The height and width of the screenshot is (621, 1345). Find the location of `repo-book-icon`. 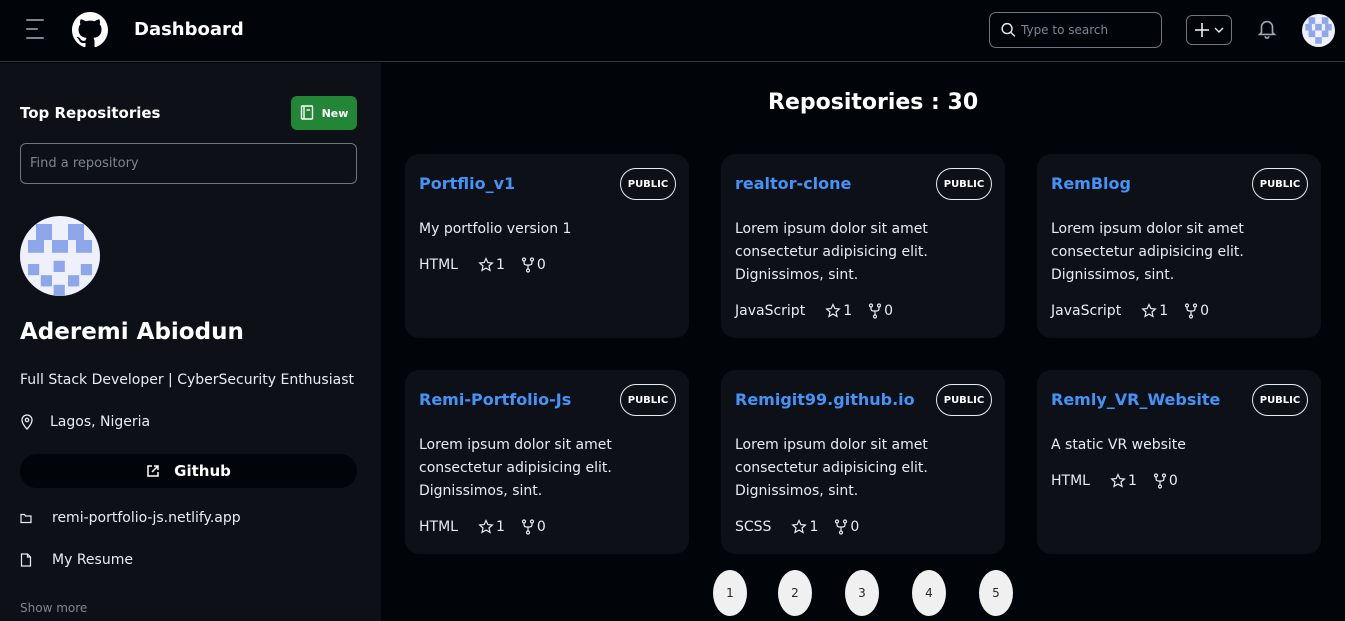

repo-book-icon is located at coordinates (306, 112).